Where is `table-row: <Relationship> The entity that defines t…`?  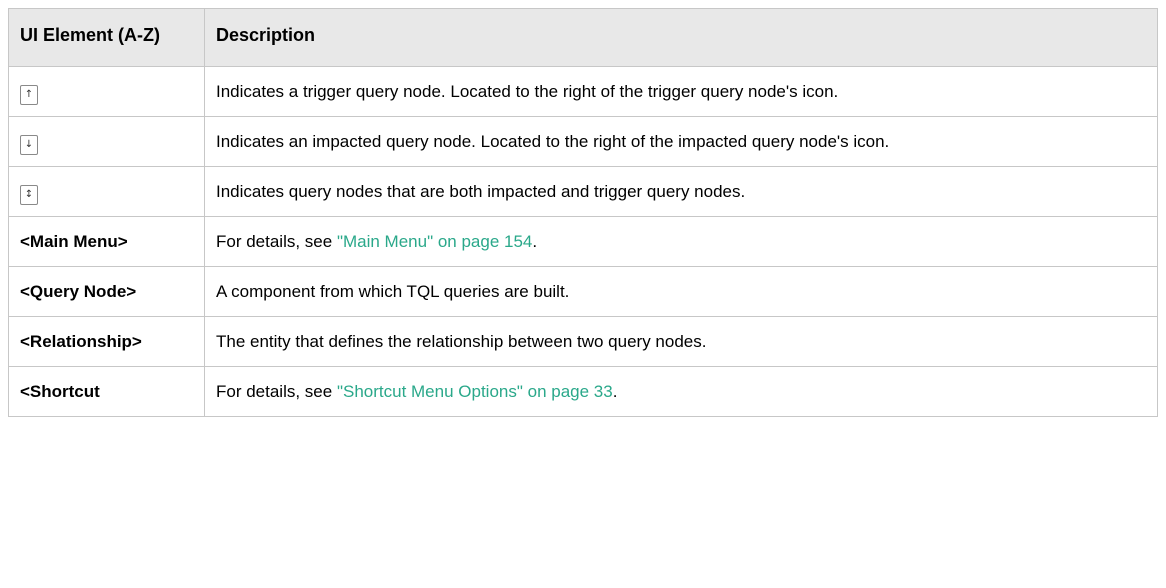 table-row: <Relationship> The entity that defines t… is located at coordinates (583, 341).